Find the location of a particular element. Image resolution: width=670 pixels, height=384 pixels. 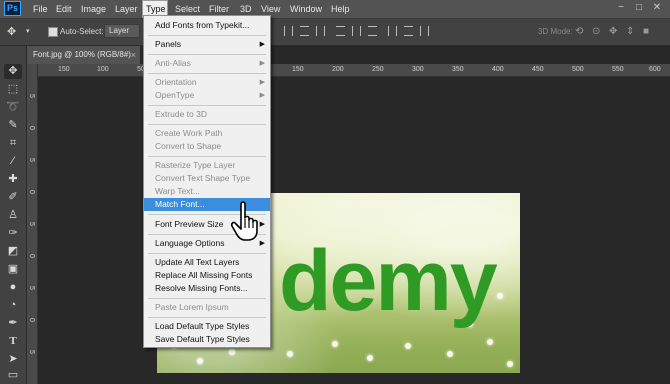

menu-item-save-default-styles: Save Default Type Styles is located at coordinates (207, 339).